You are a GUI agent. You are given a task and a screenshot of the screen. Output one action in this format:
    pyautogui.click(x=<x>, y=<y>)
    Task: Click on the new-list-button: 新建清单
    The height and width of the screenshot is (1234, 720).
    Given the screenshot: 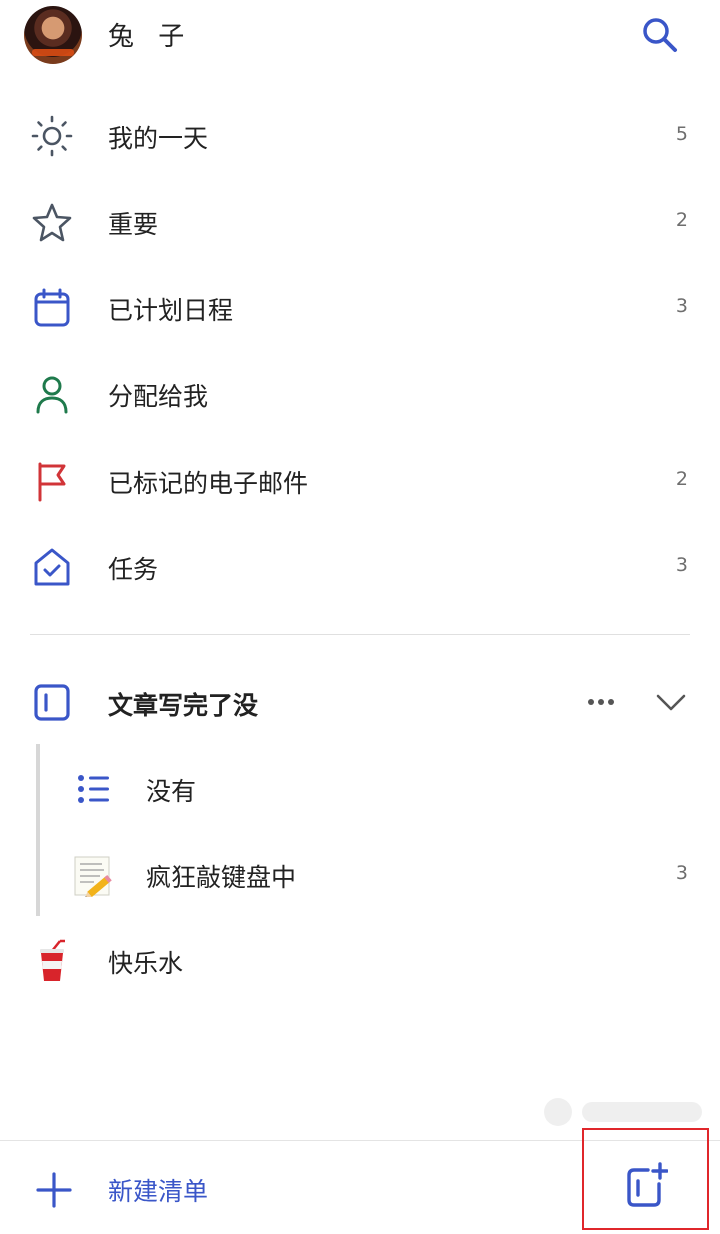 What is the action you would take?
    pyautogui.click(x=260, y=1190)
    